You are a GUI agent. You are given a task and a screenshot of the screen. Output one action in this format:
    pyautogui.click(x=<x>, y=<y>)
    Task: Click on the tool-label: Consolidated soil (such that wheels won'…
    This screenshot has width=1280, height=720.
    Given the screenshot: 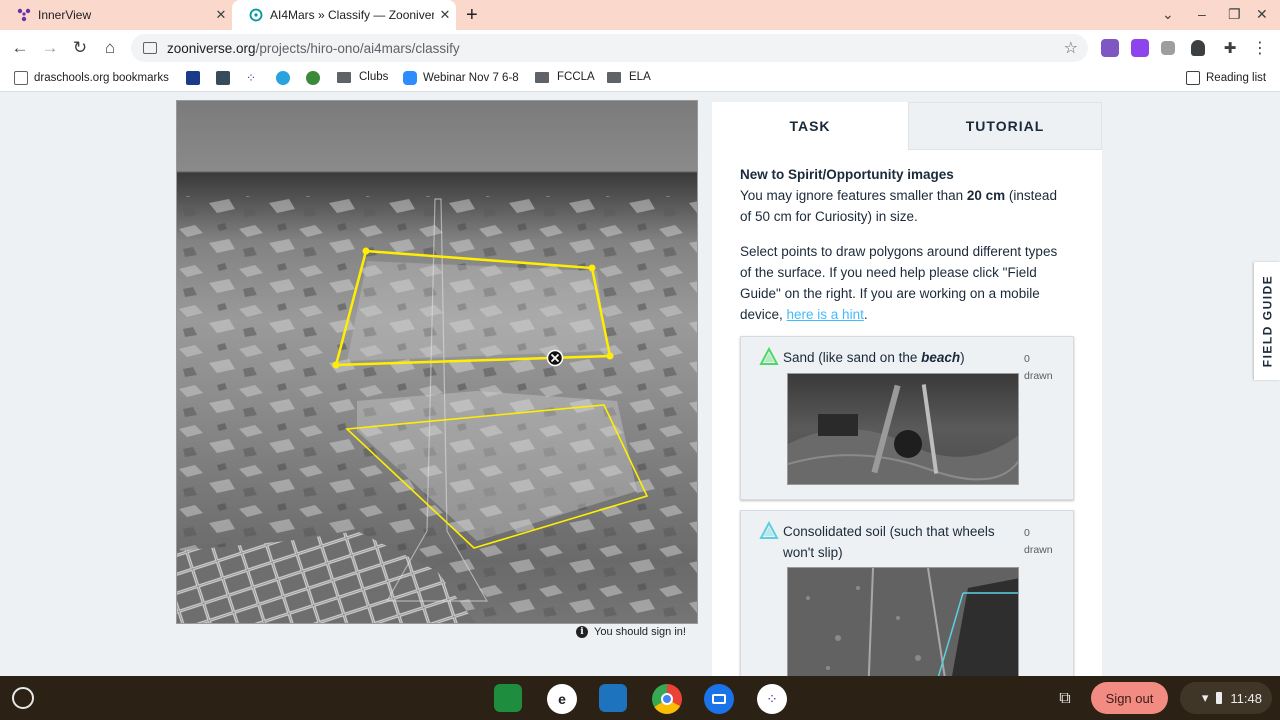 What is the action you would take?
    pyautogui.click(x=889, y=542)
    